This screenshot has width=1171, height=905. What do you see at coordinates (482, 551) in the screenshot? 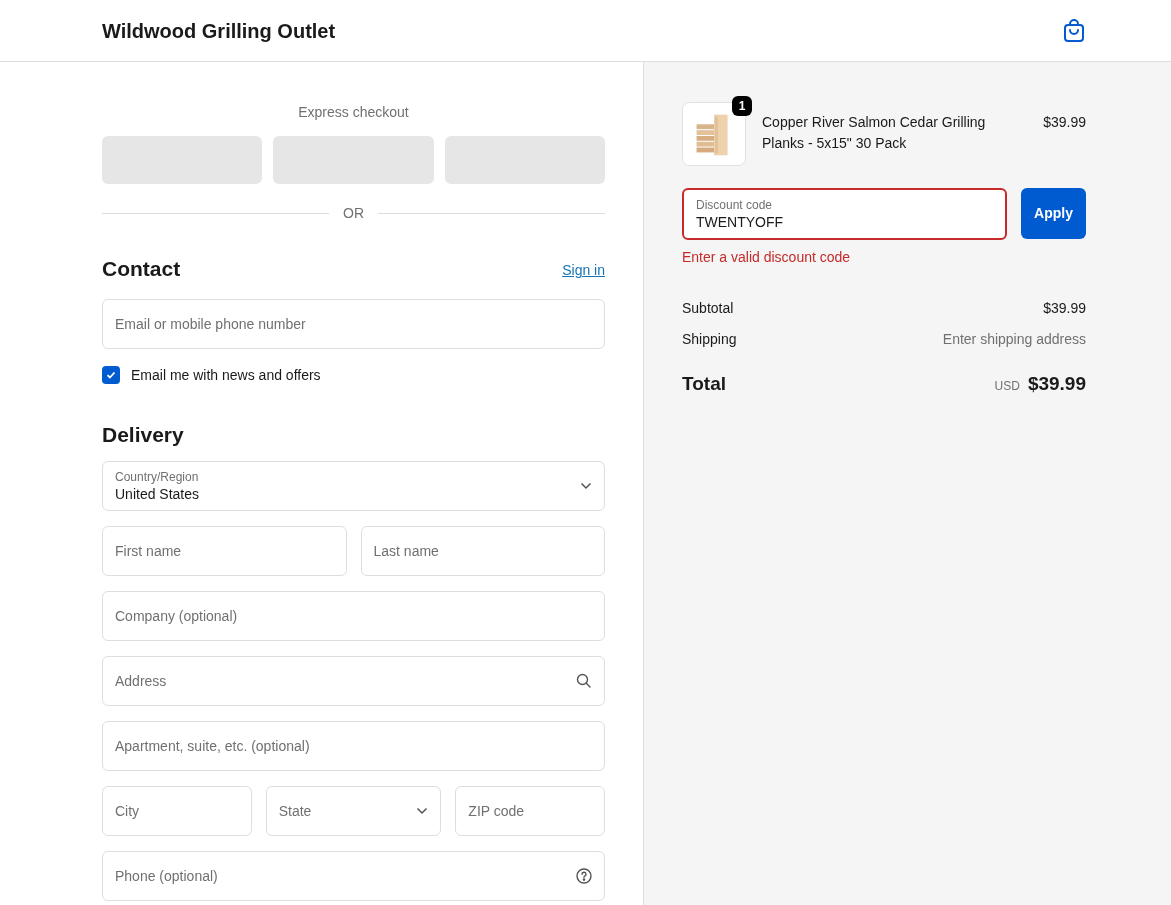
I see `input-field: Last name` at bounding box center [482, 551].